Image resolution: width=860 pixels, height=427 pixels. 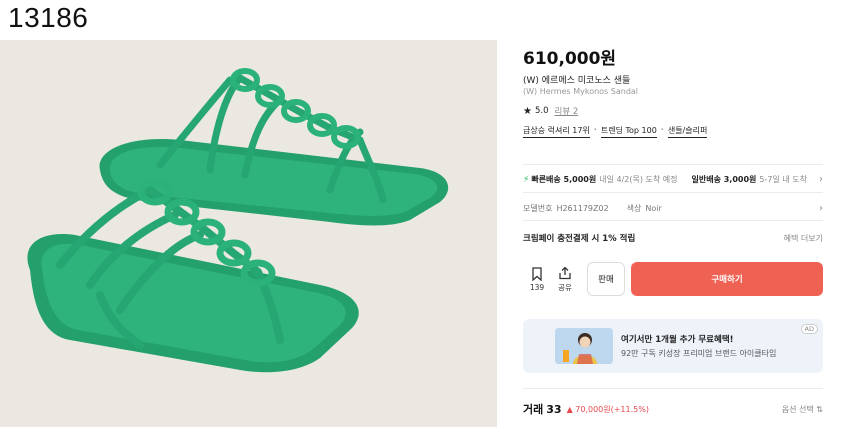 I want to click on benefit-more-link: 혜택 더보기, so click(x=803, y=238).